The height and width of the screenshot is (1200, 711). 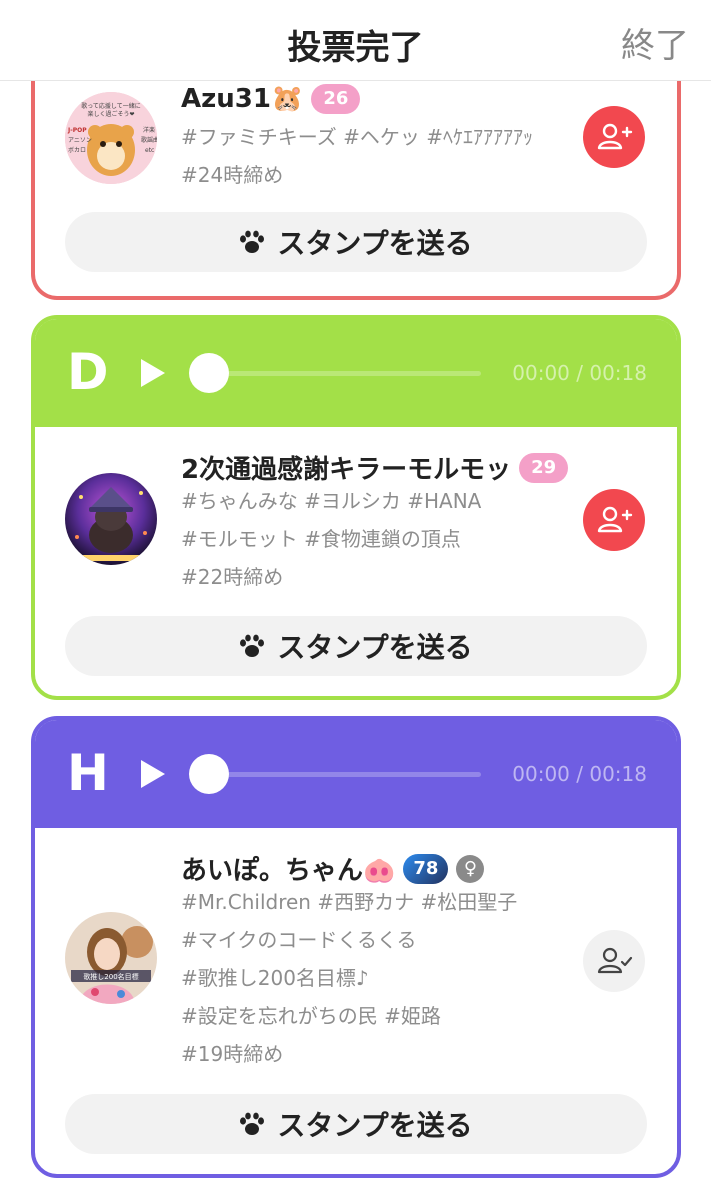 I want to click on tag-line: #設定を忘れがちの民 #姫路, so click(x=311, y=1016).